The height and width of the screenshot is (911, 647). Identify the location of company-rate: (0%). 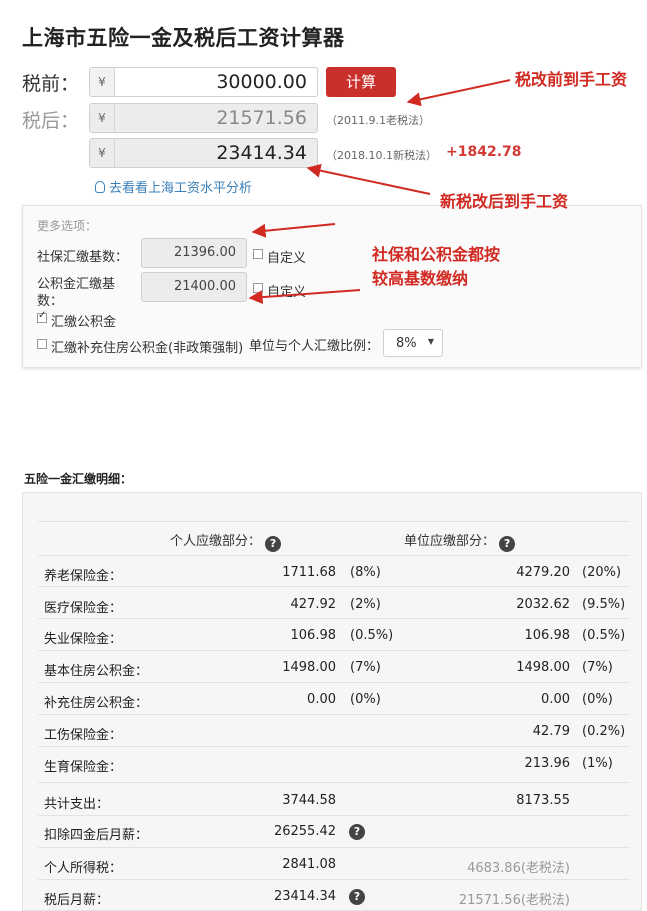
(597, 699).